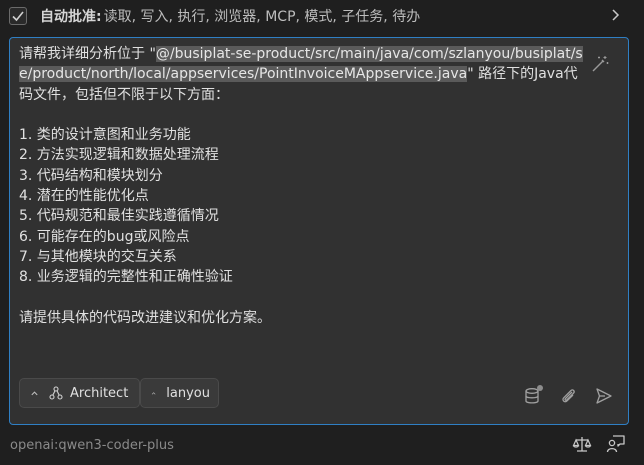 Image resolution: width=644 pixels, height=465 pixels. What do you see at coordinates (71, 17) in the screenshot?
I see `auto-approve-label: 自动批准:` at bounding box center [71, 17].